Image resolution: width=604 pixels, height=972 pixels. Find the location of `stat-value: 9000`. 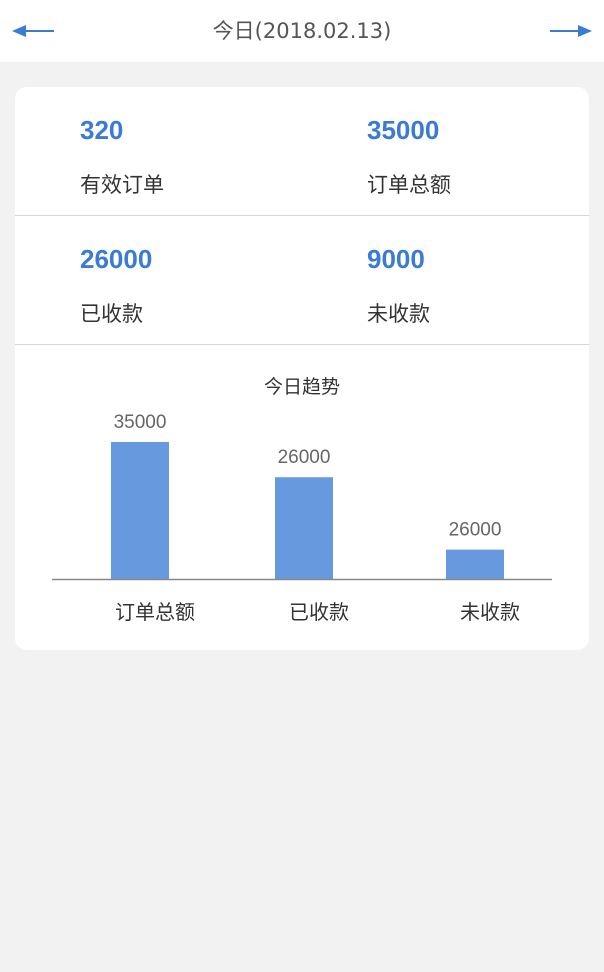

stat-value: 9000 is located at coordinates (396, 259).